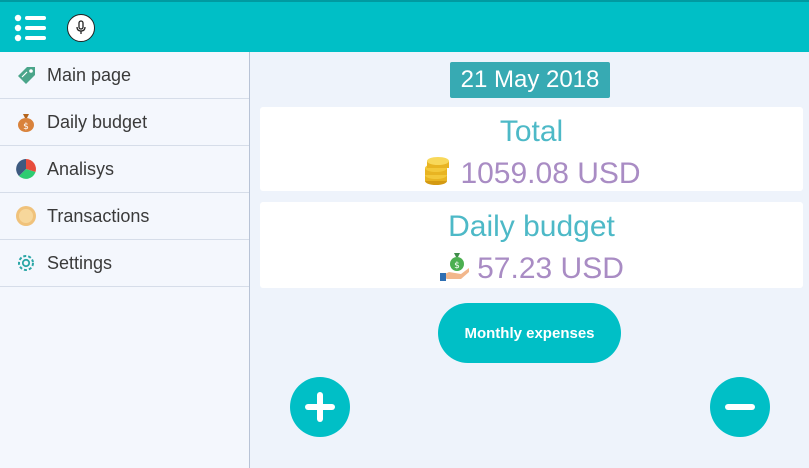 This screenshot has height=468, width=809. Describe the element at coordinates (97, 121) in the screenshot. I see `sidebar-item-label: Daily budget` at that location.